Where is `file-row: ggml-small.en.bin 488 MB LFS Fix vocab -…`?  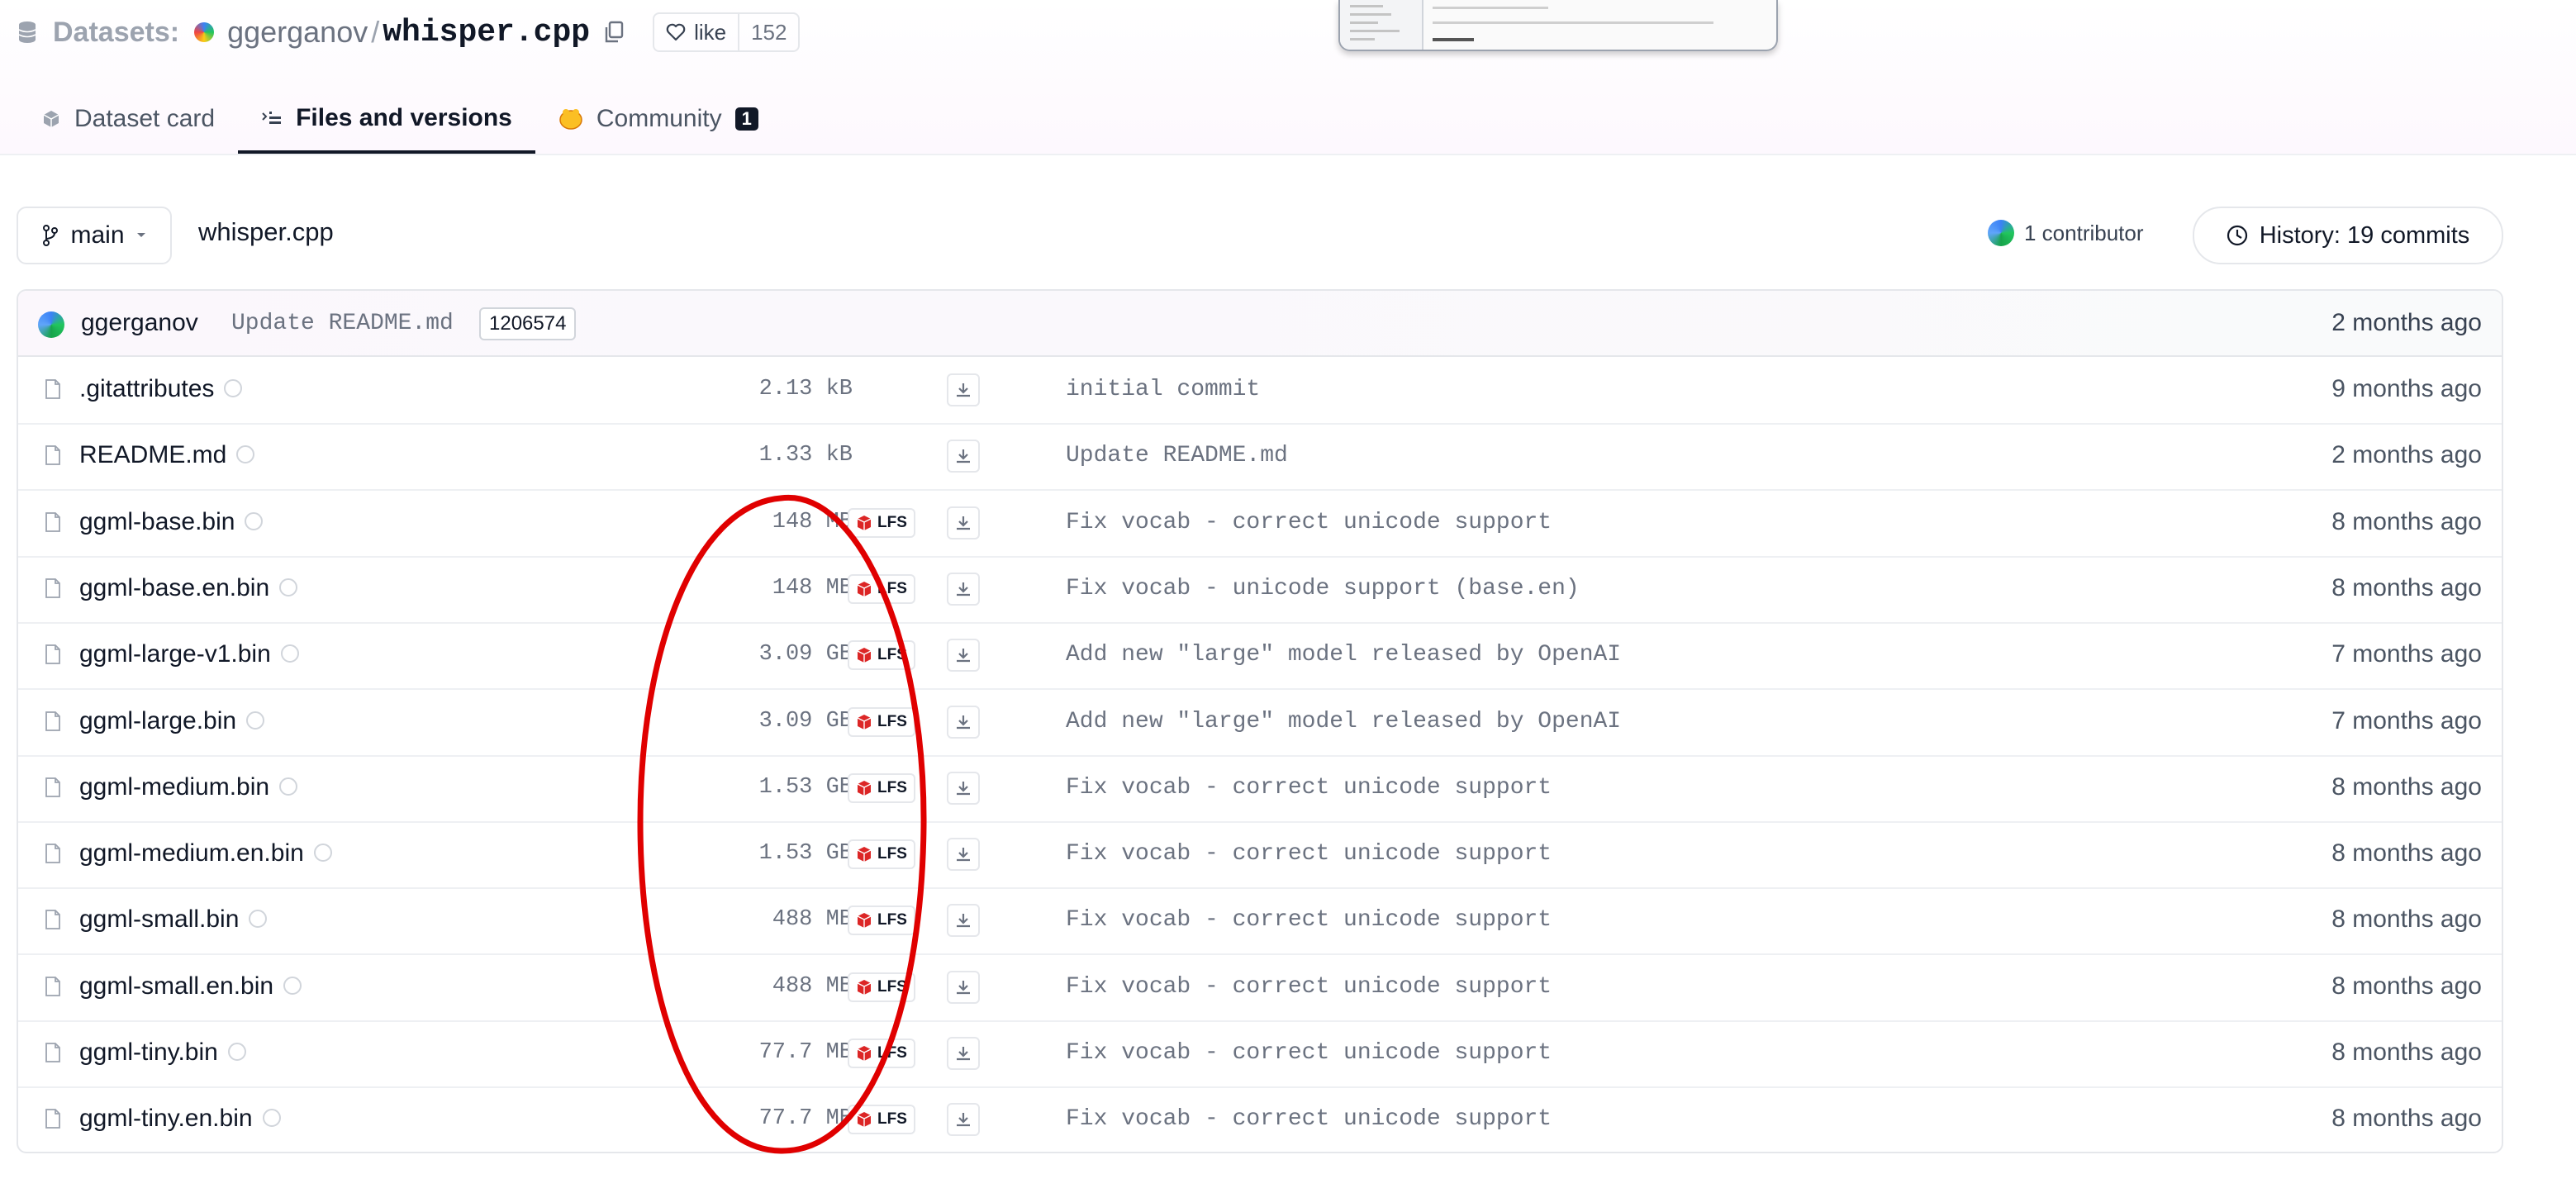 file-row: ggml-small.en.bin 488 MB LFS Fix vocab -… is located at coordinates (1260, 988).